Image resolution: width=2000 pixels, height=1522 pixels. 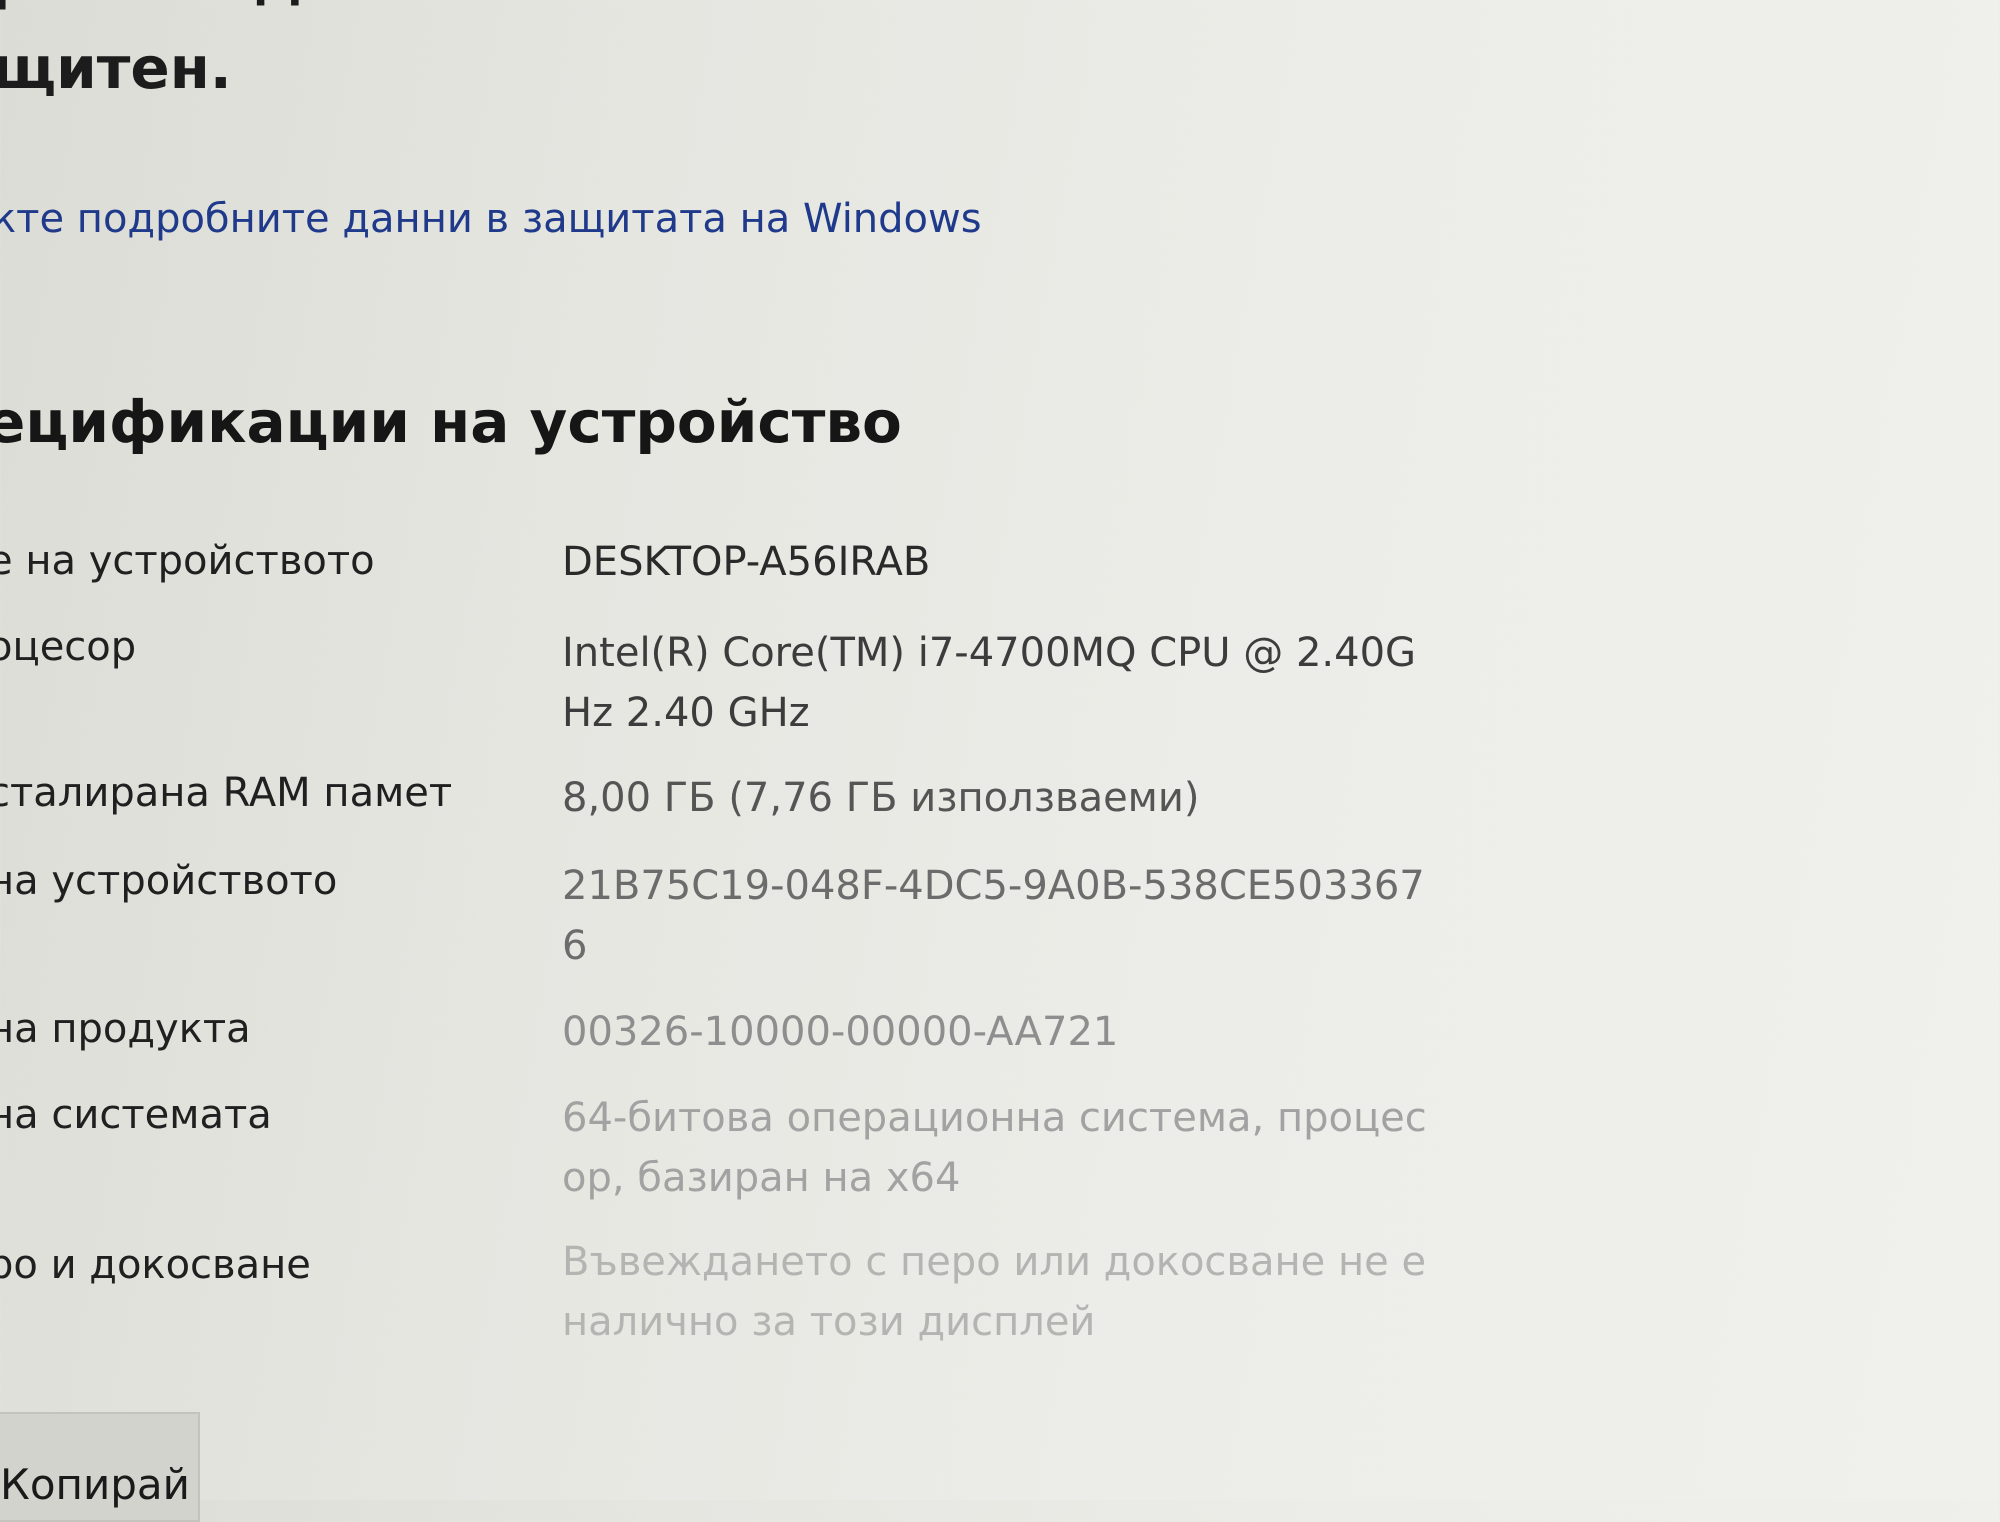 What do you see at coordinates (100, 1467) in the screenshot?
I see `copy-button: Копирай` at bounding box center [100, 1467].